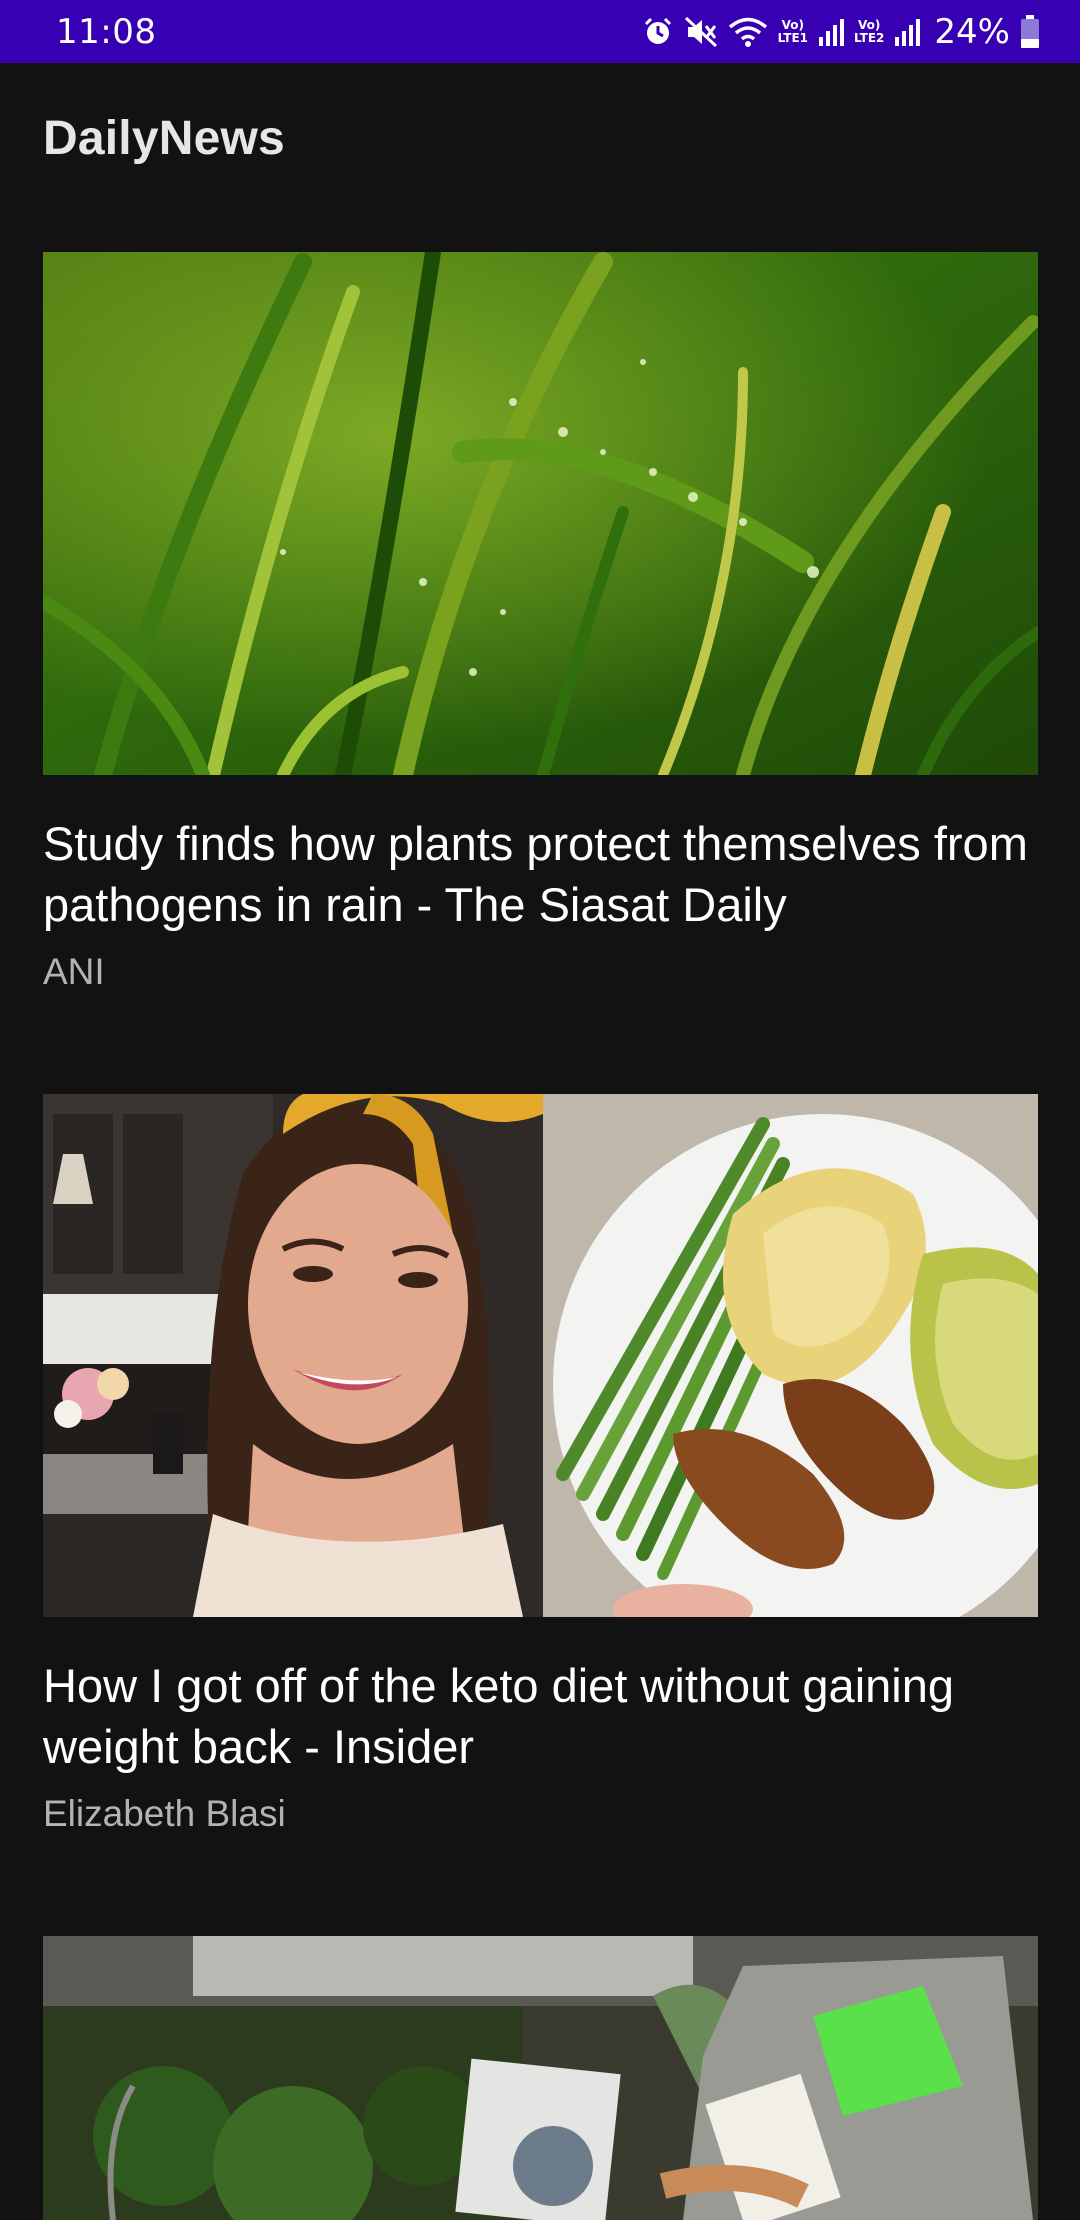 Image resolution: width=1080 pixels, height=2220 pixels. I want to click on status-bar: 11:08 Vo) LTE1 Vo) LTE2 24%, so click(540, 31).